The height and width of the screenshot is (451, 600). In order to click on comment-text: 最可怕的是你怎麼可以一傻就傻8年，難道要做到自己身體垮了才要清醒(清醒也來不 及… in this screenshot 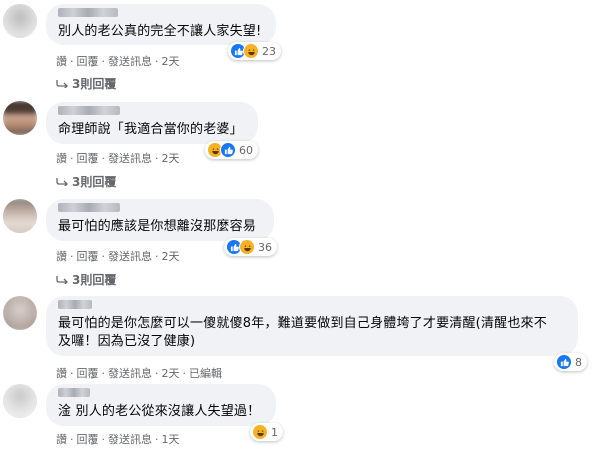, I will do `click(302, 332)`.